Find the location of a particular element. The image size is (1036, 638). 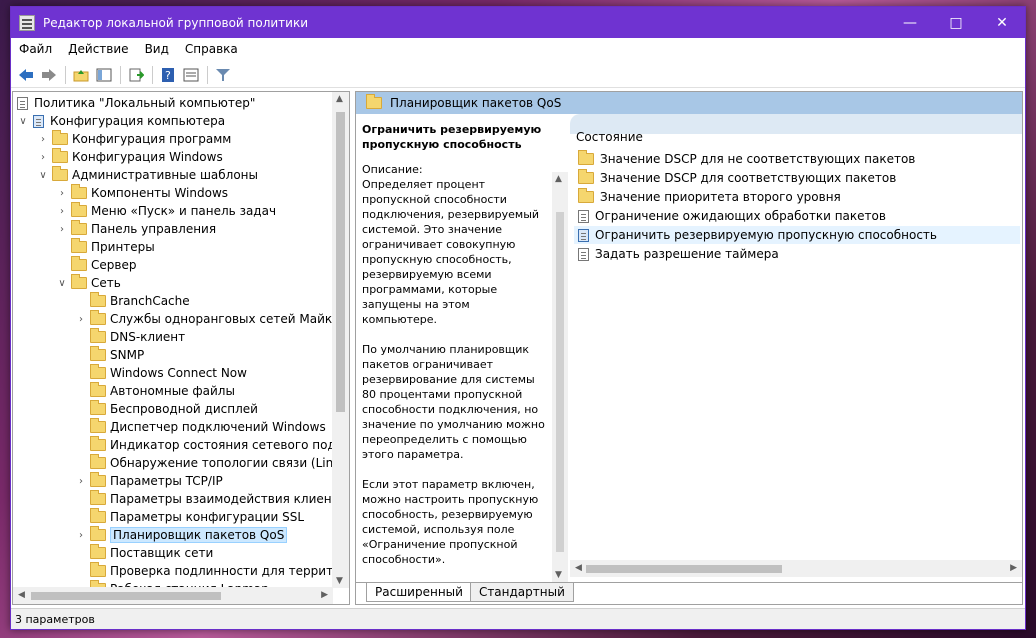

tree-item: › Конфигурация Windows is located at coordinates (130, 157).